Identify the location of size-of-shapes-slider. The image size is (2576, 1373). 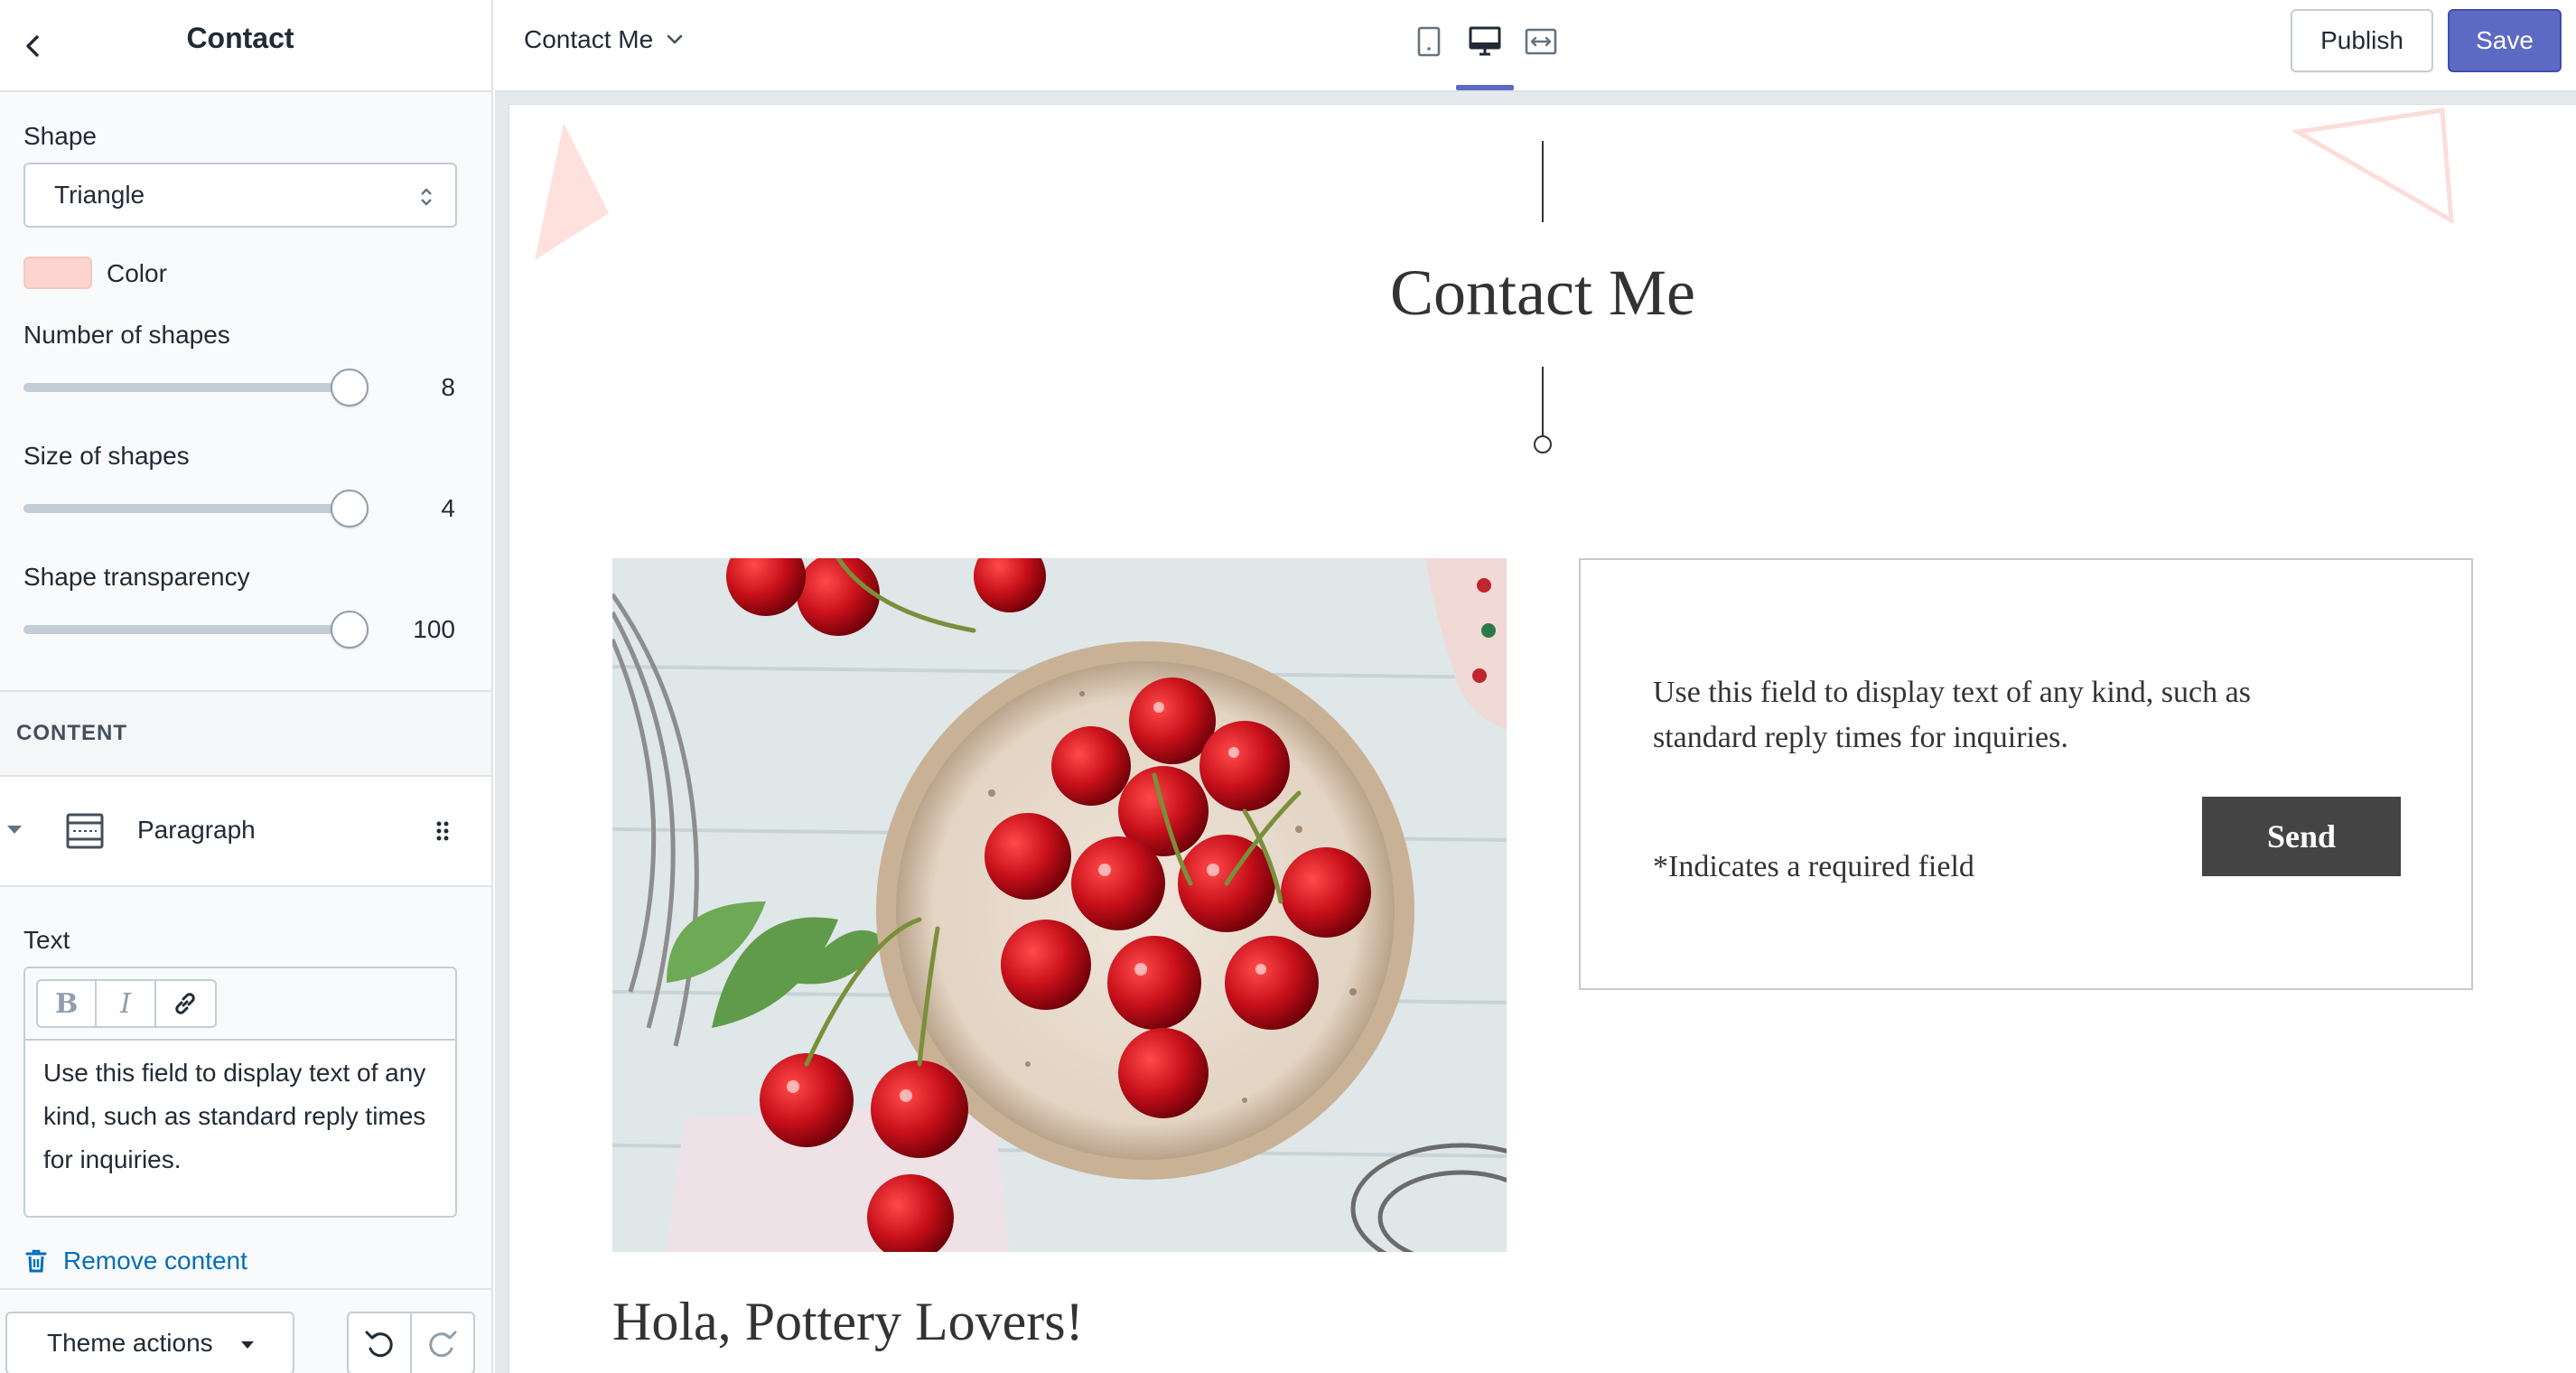
(196, 509).